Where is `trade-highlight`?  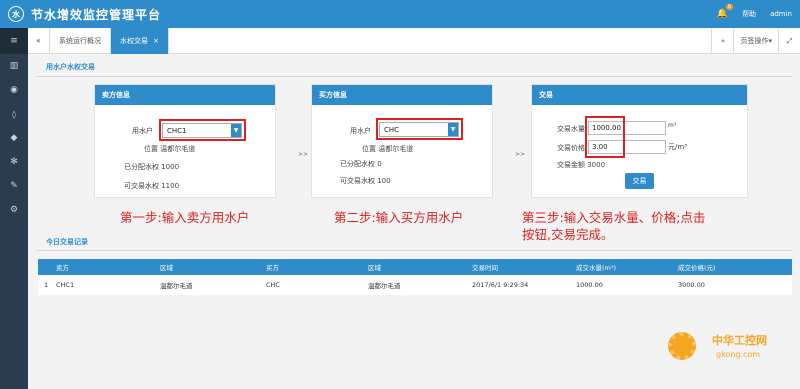
trade-highlight is located at coordinates (605, 137).